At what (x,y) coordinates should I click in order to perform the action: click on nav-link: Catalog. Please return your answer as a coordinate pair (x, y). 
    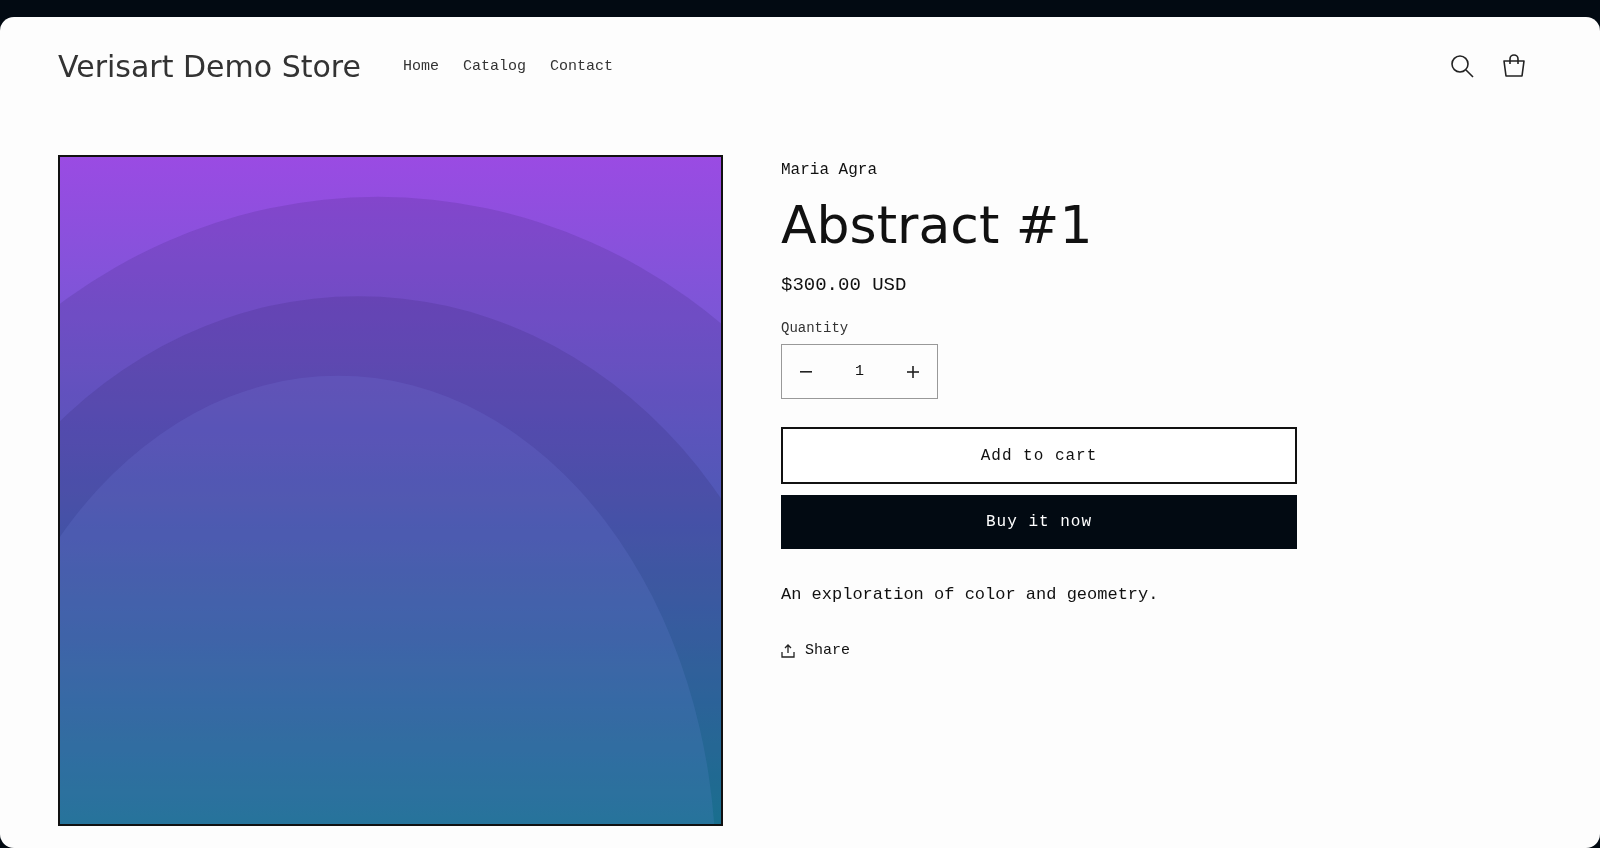
    Looking at the image, I should click on (494, 66).